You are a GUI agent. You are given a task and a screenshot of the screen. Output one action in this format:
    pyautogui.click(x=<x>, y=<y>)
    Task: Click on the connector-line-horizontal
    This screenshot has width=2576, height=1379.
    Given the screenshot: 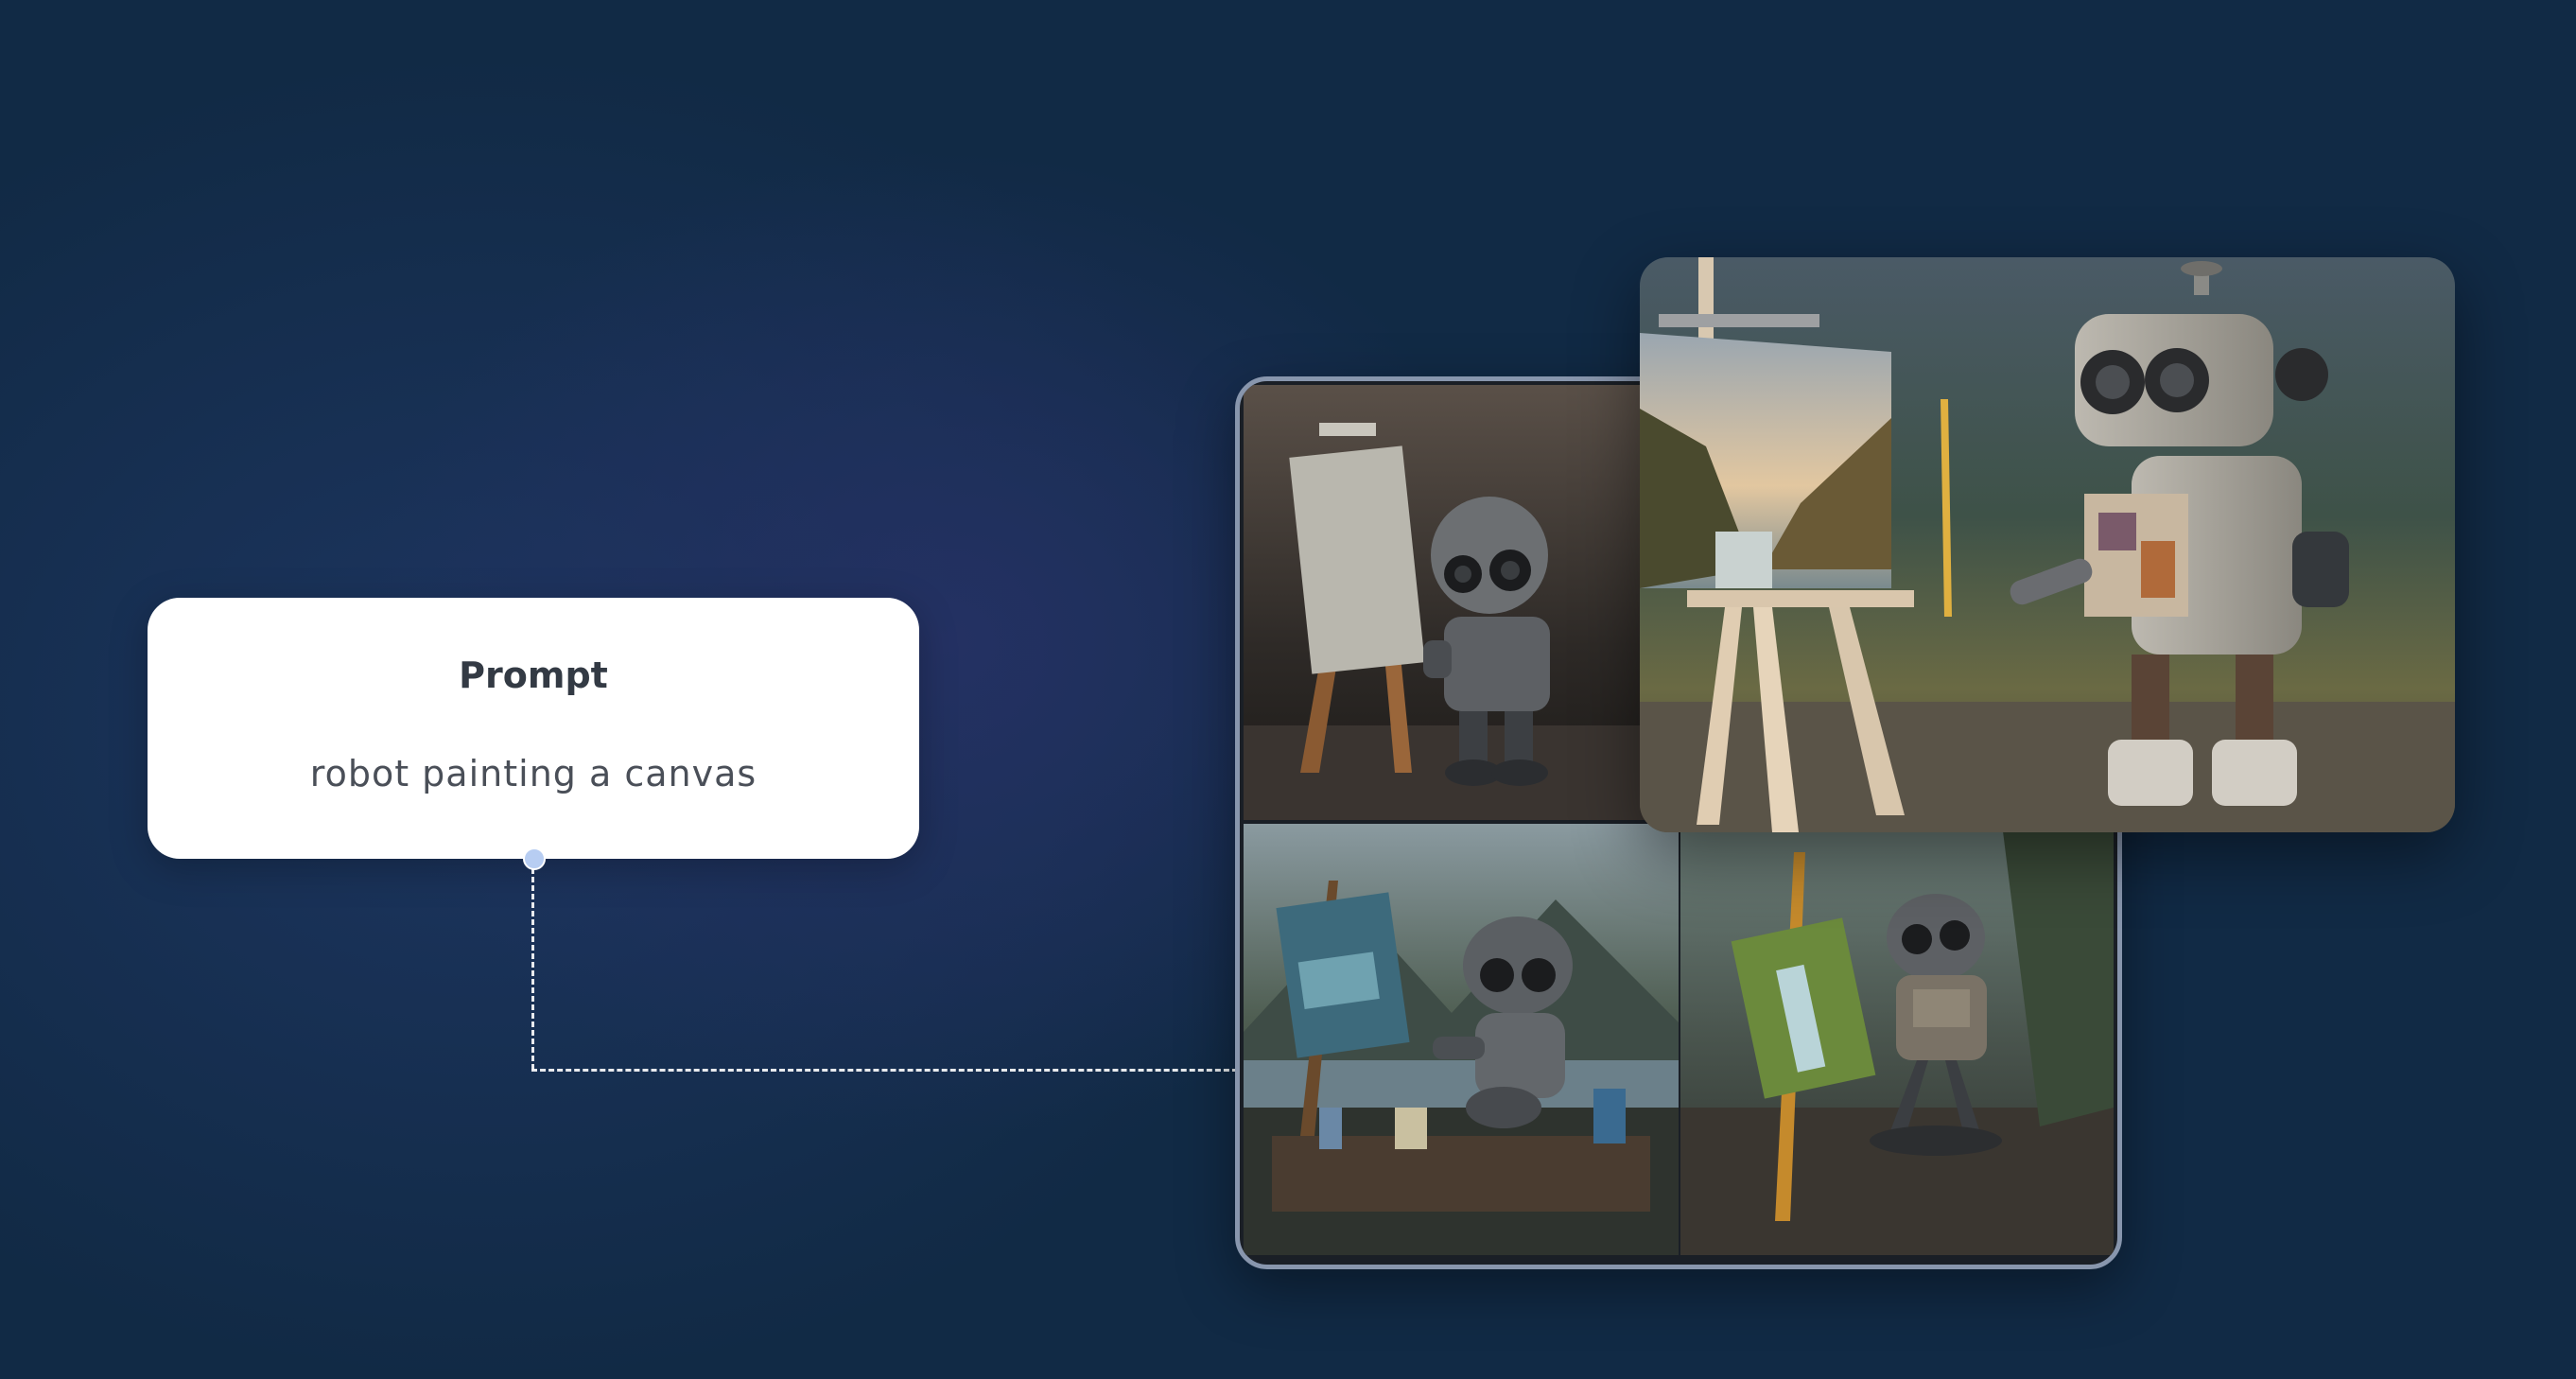 What is the action you would take?
    pyautogui.click(x=888, y=1070)
    